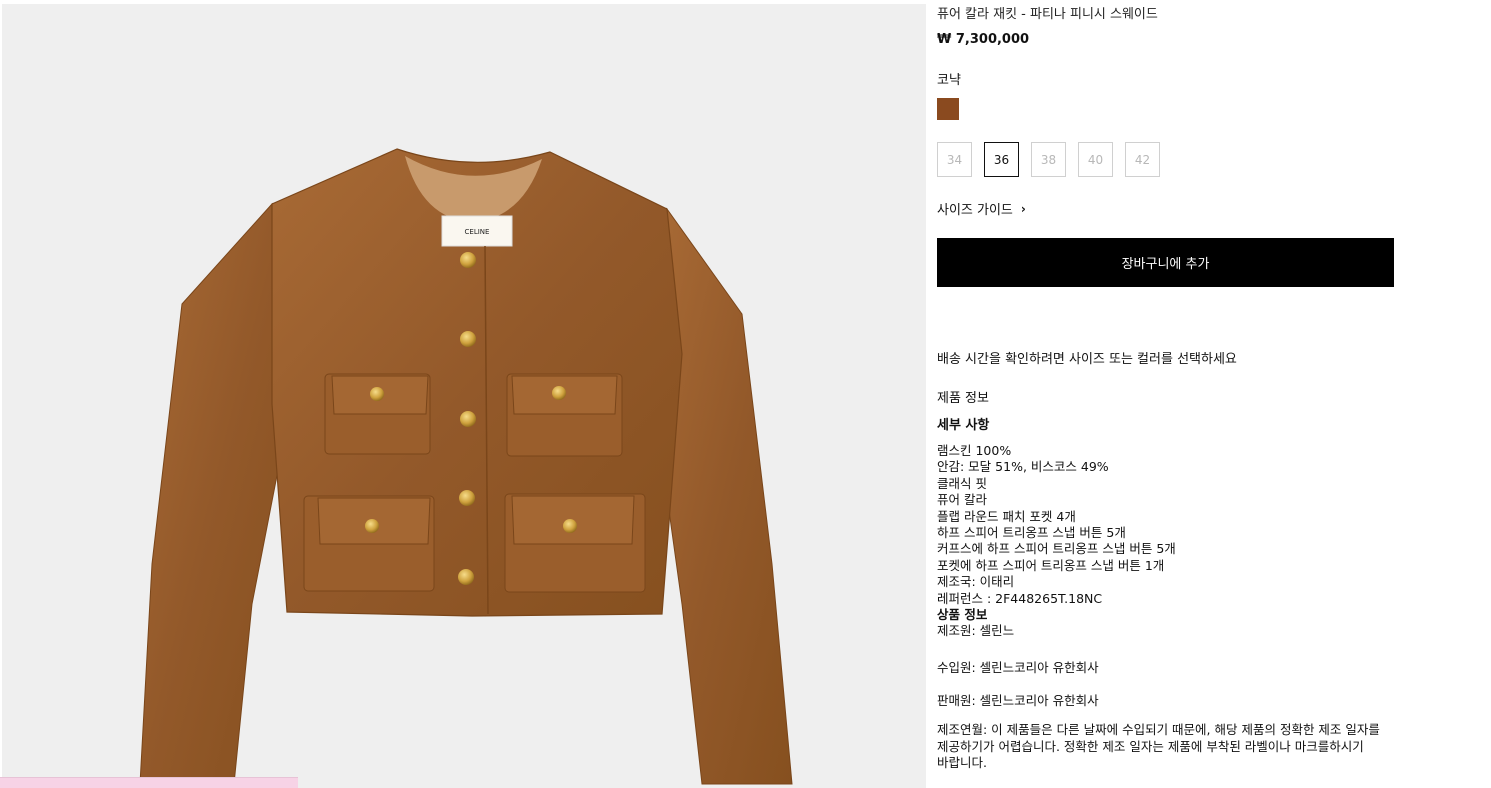  I want to click on bottom-banner-edge, so click(149, 782).